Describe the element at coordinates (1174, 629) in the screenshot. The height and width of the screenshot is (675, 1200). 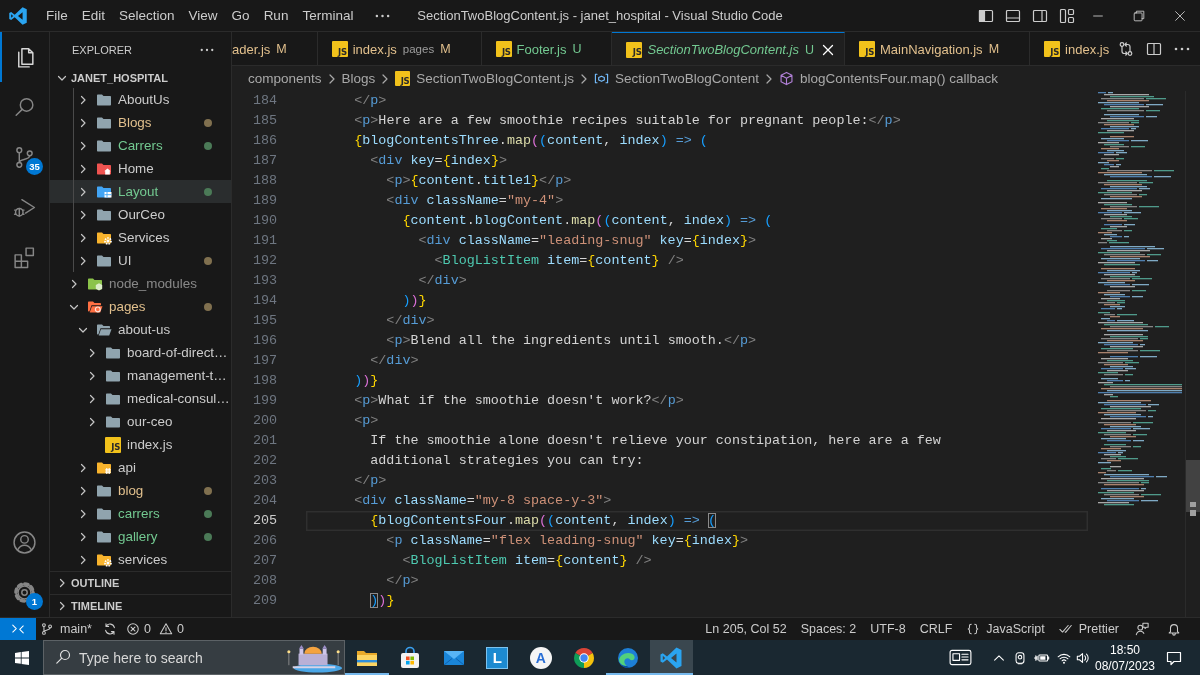
I see `bell-icon` at that location.